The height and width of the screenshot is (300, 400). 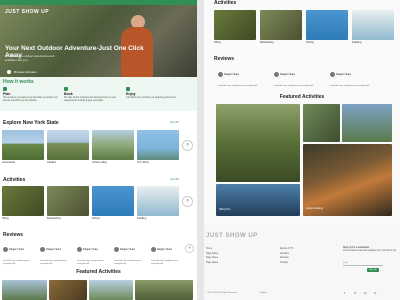 I want to click on explore-card-catskills: Catskills, so click(x=68, y=147).